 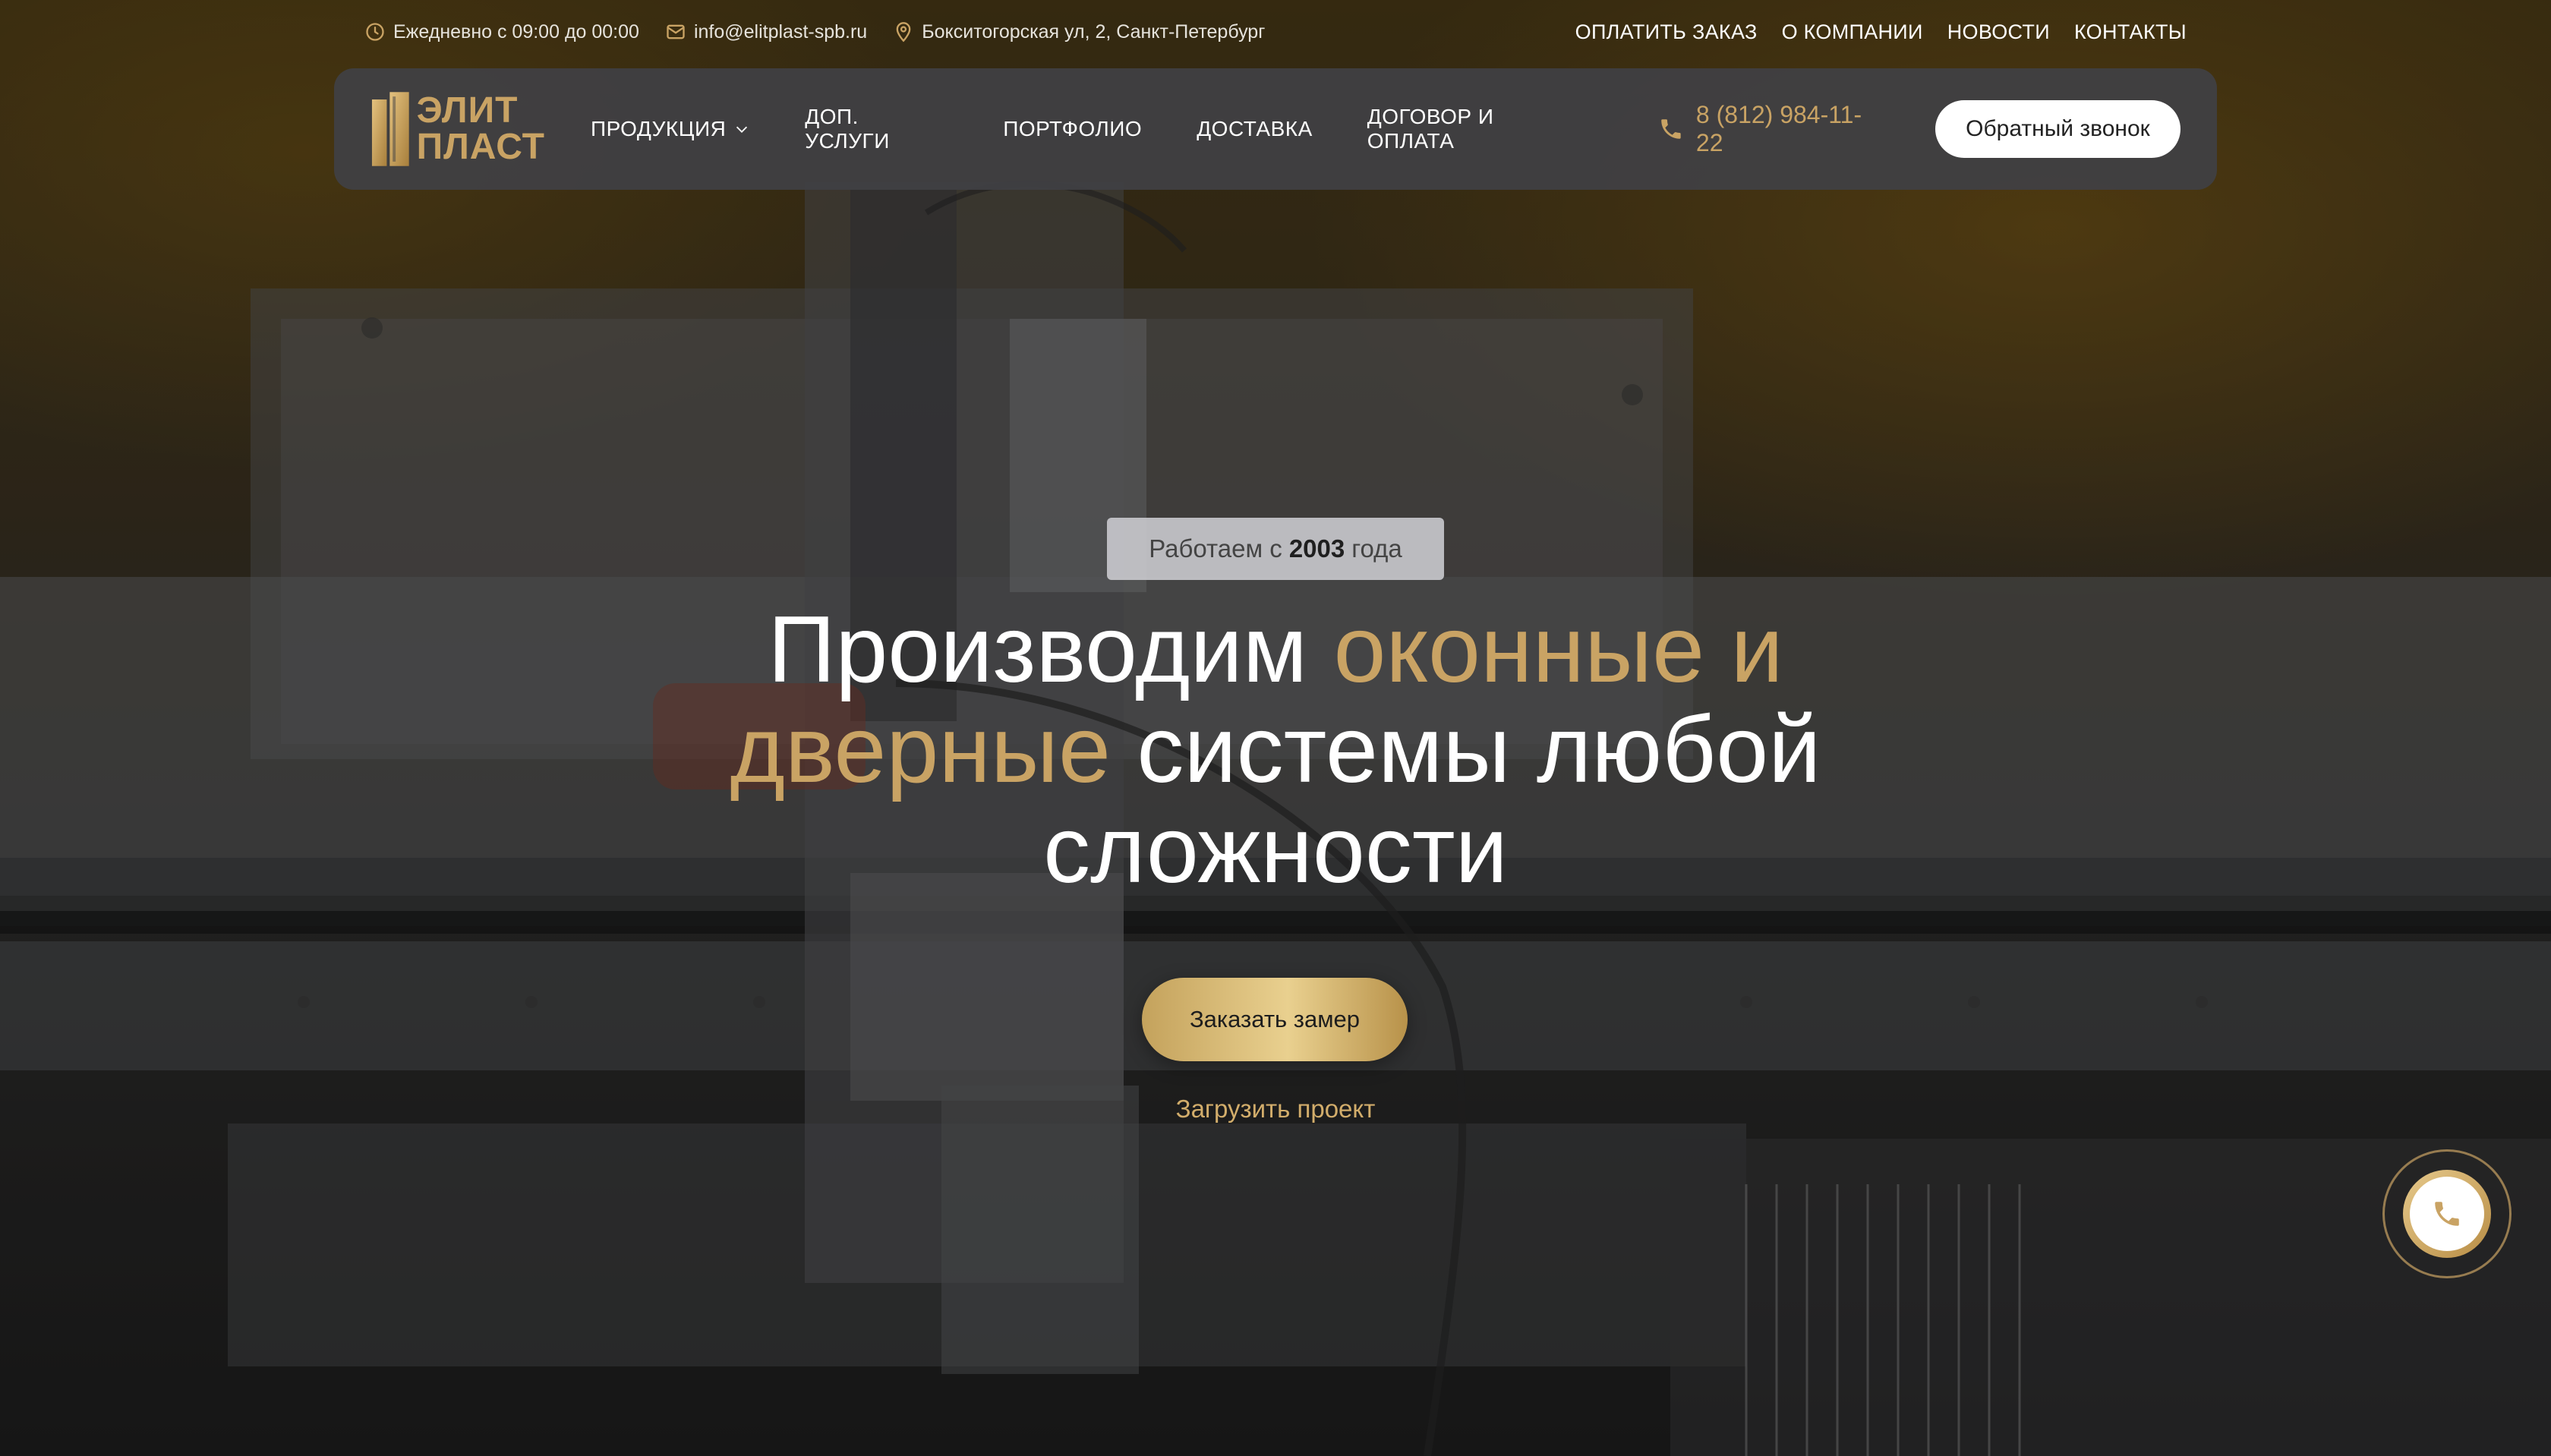 I want to click on site-logo: ЭЛИТ ПЛАСТ, so click(x=458, y=129).